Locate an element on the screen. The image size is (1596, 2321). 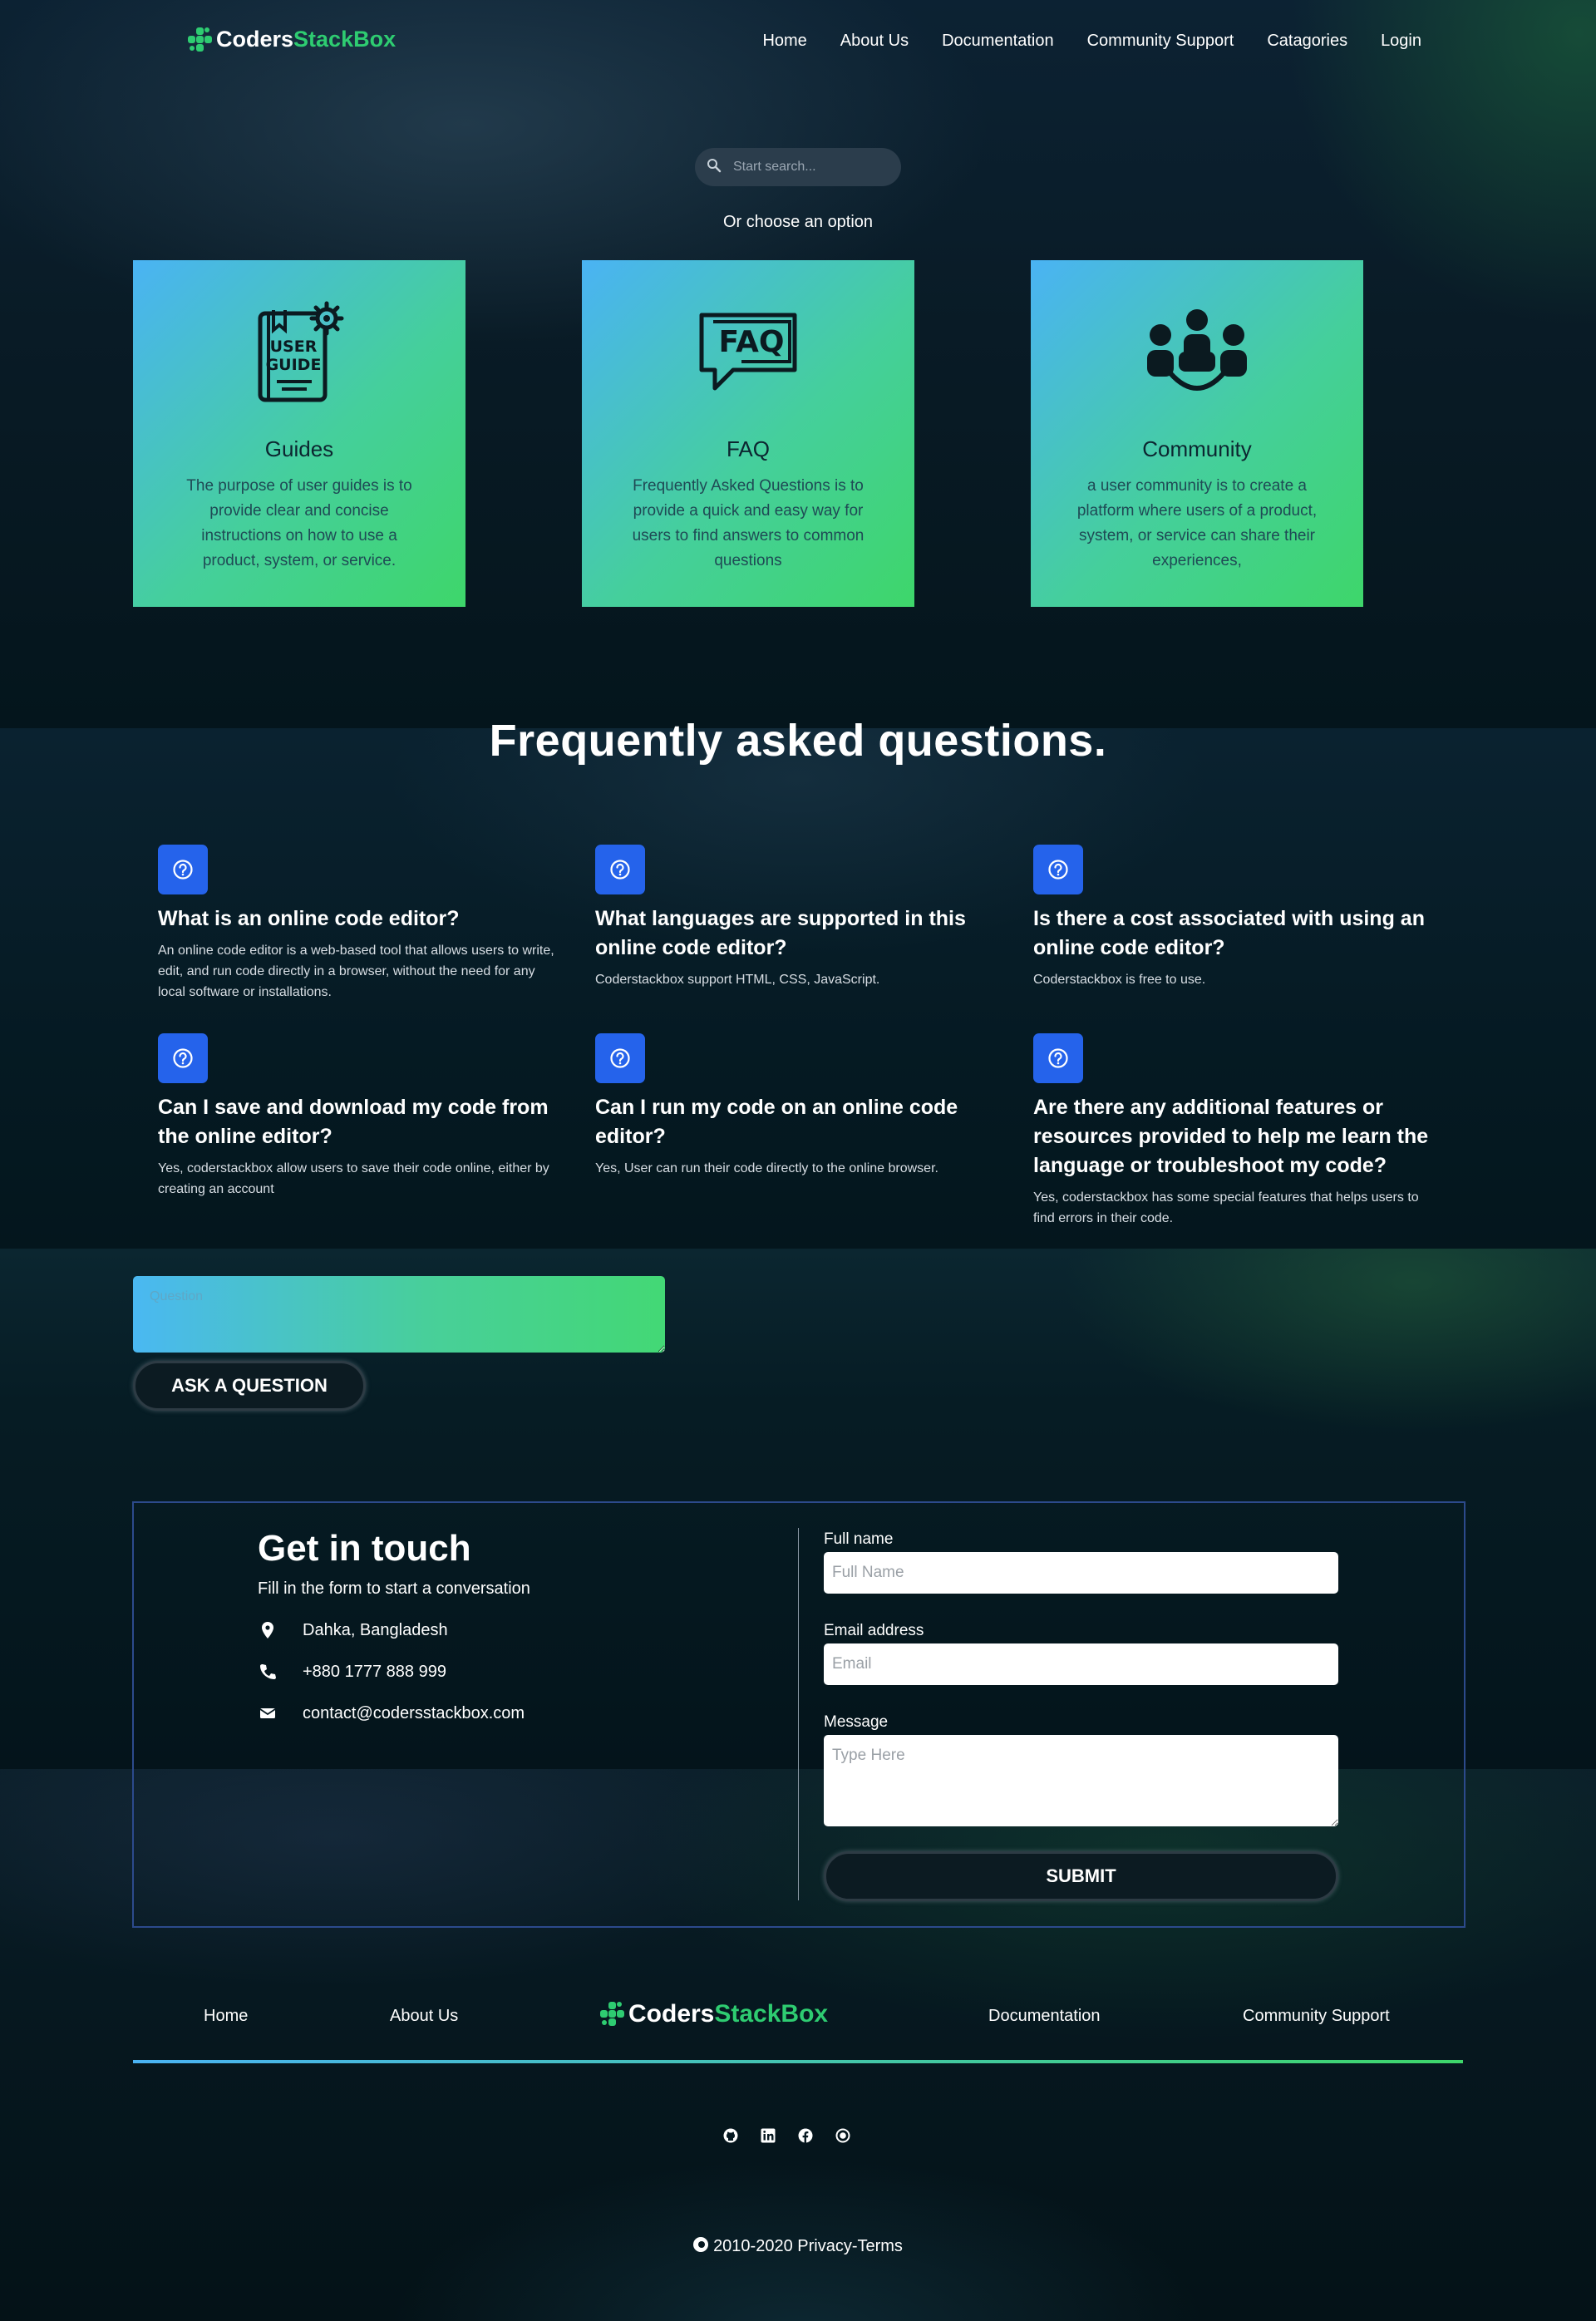
faq-icon: FAQ is located at coordinates (748, 354).